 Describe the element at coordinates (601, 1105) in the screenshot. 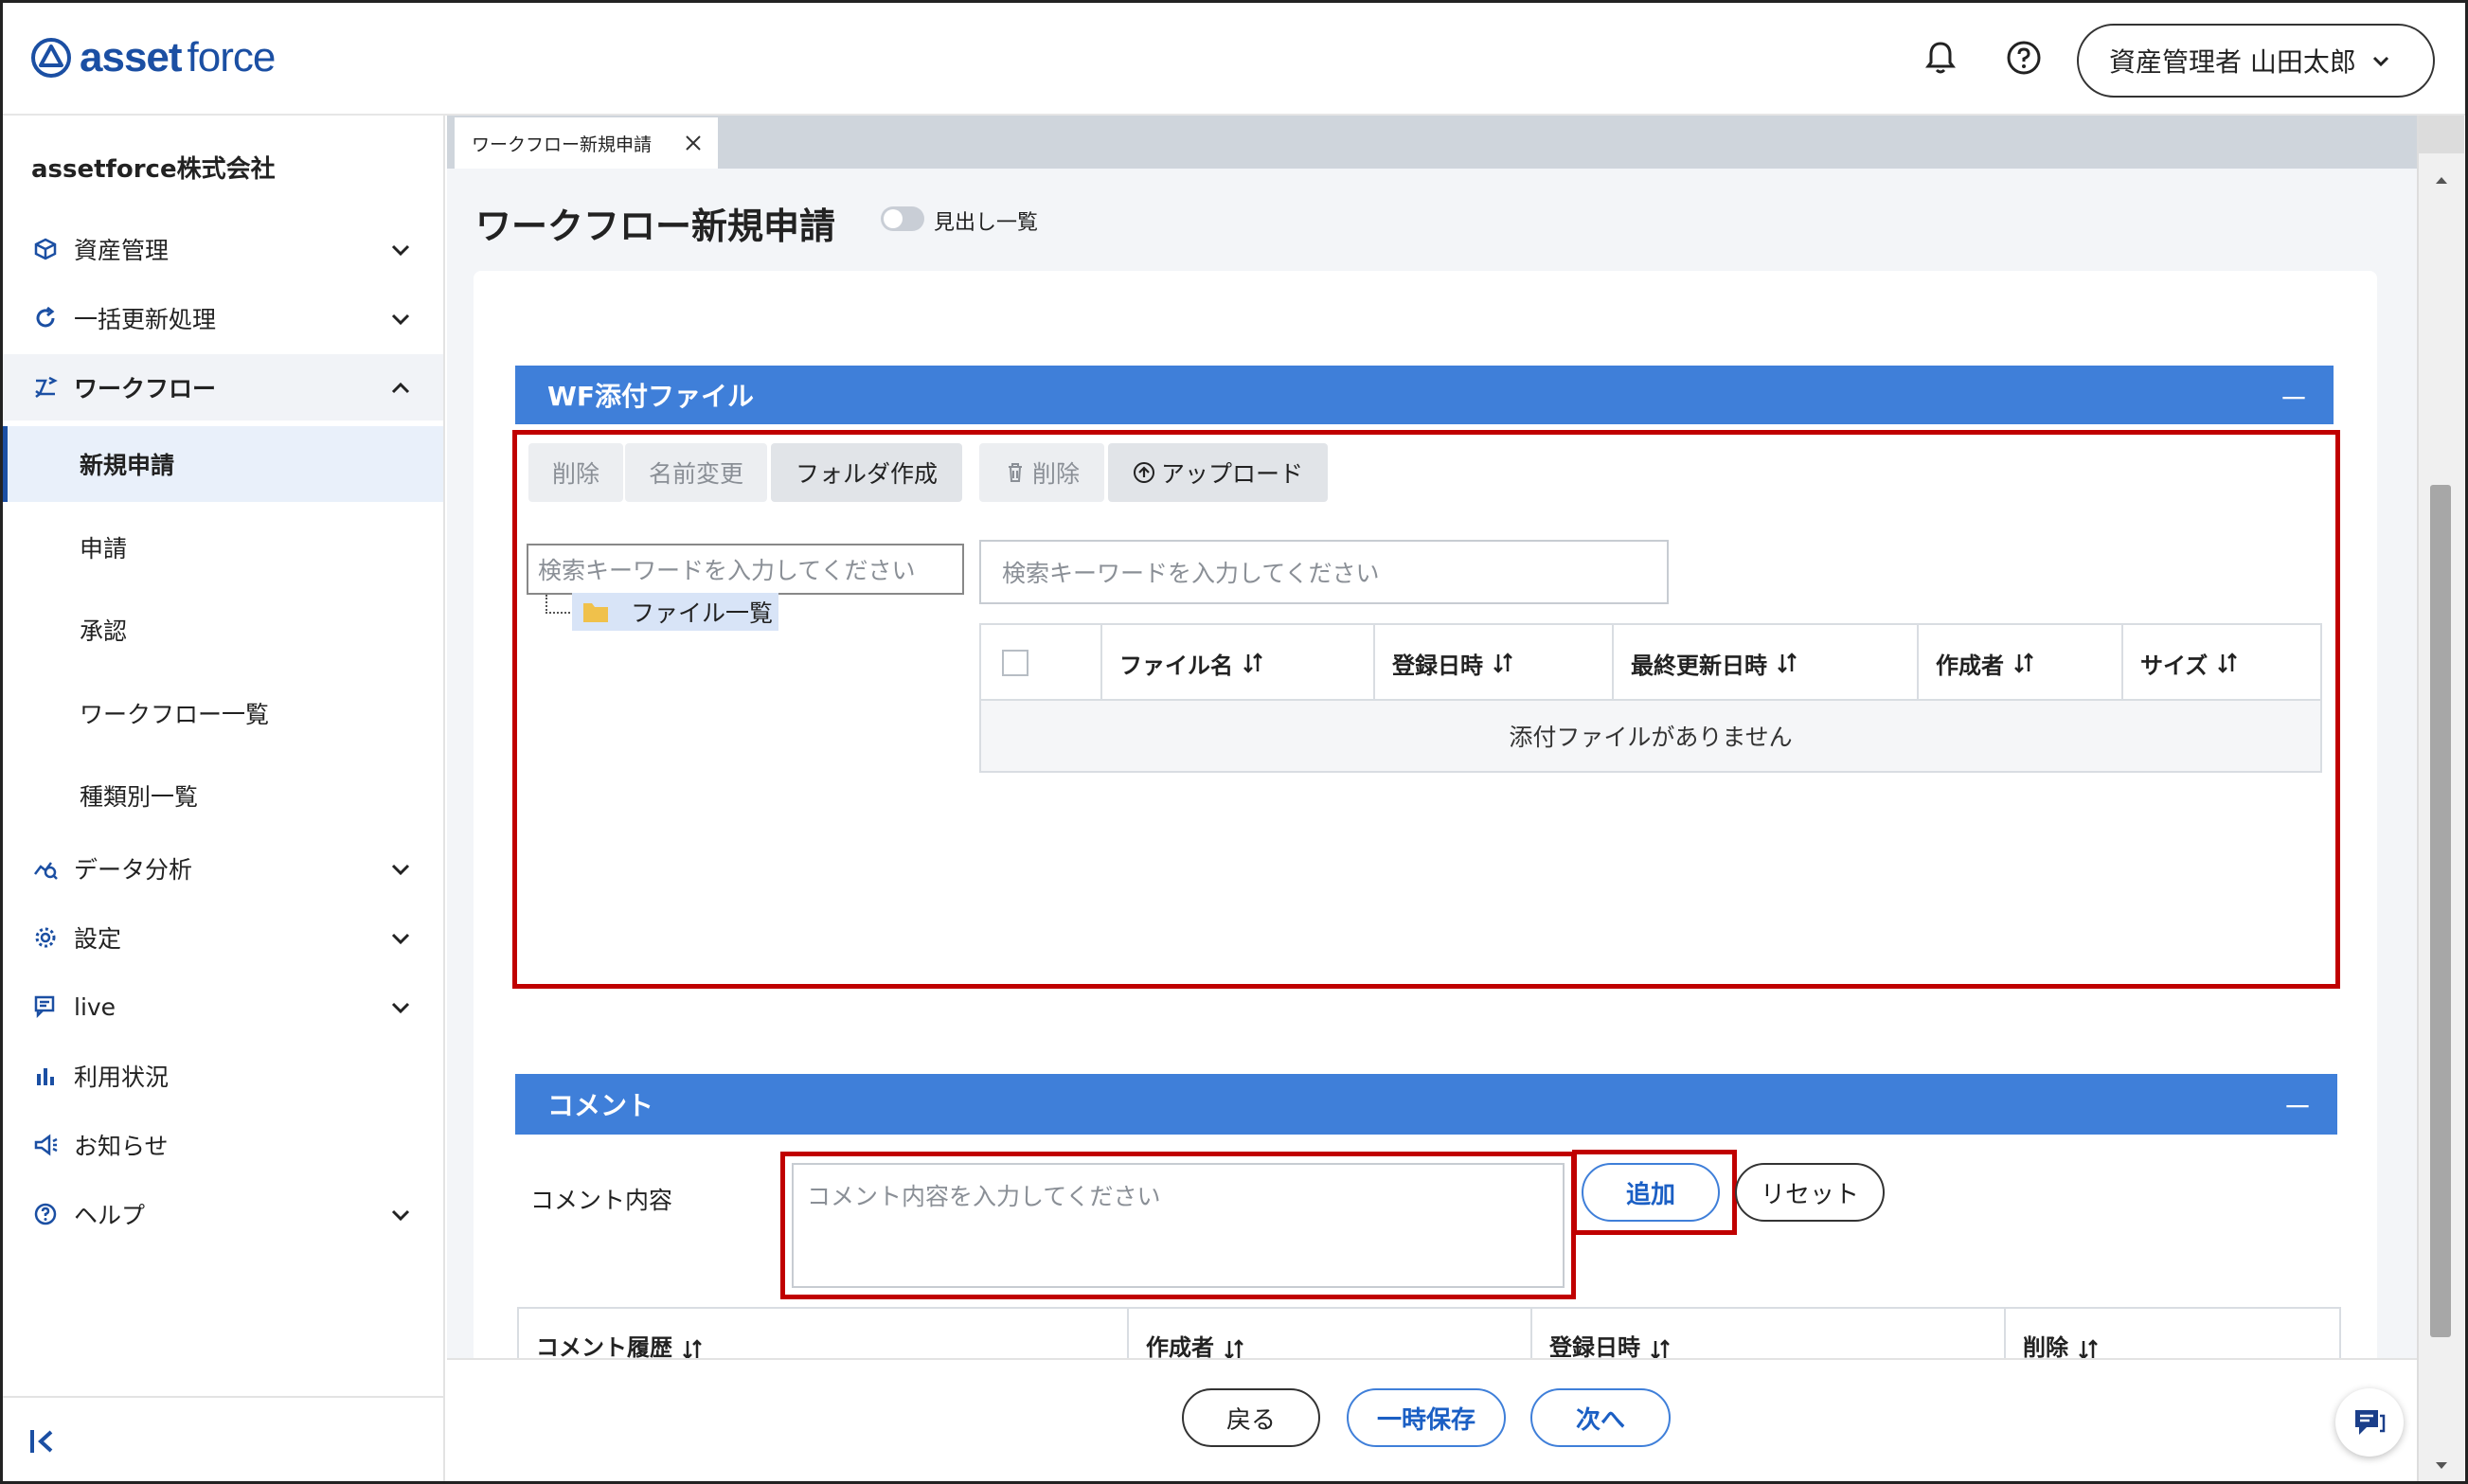

I see `section-title: コメント` at that location.